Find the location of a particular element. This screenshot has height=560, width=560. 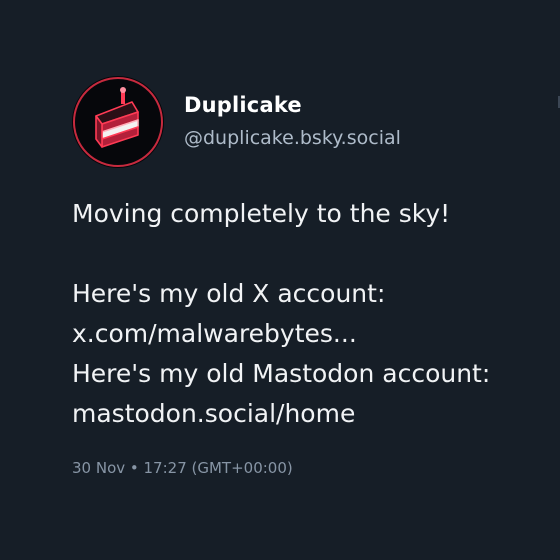

cake-slice-icon is located at coordinates (118, 122).